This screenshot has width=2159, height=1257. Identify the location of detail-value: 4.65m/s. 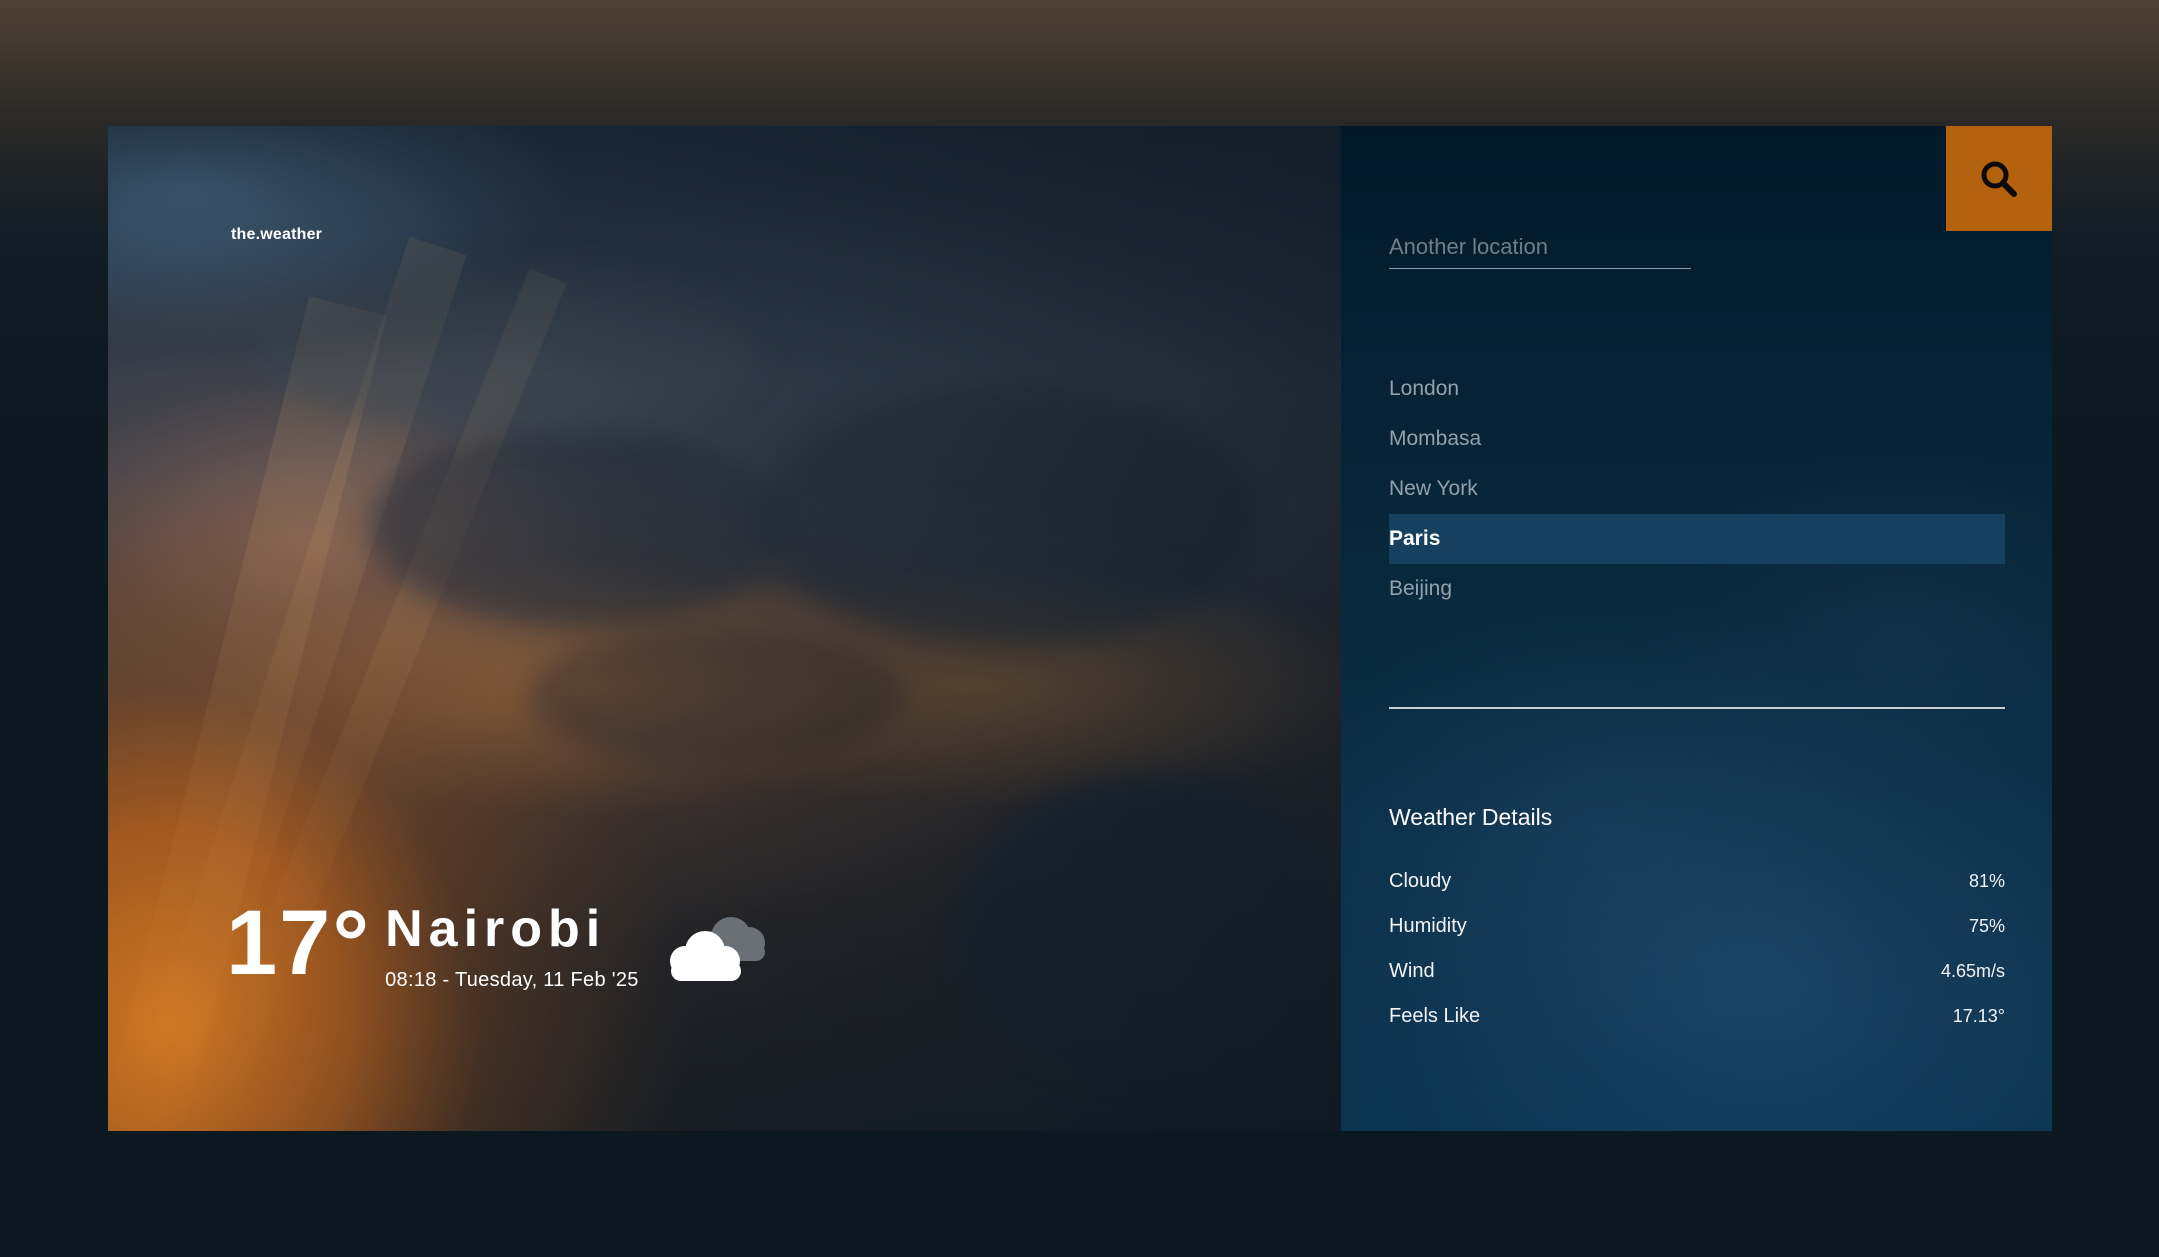
(1972, 971).